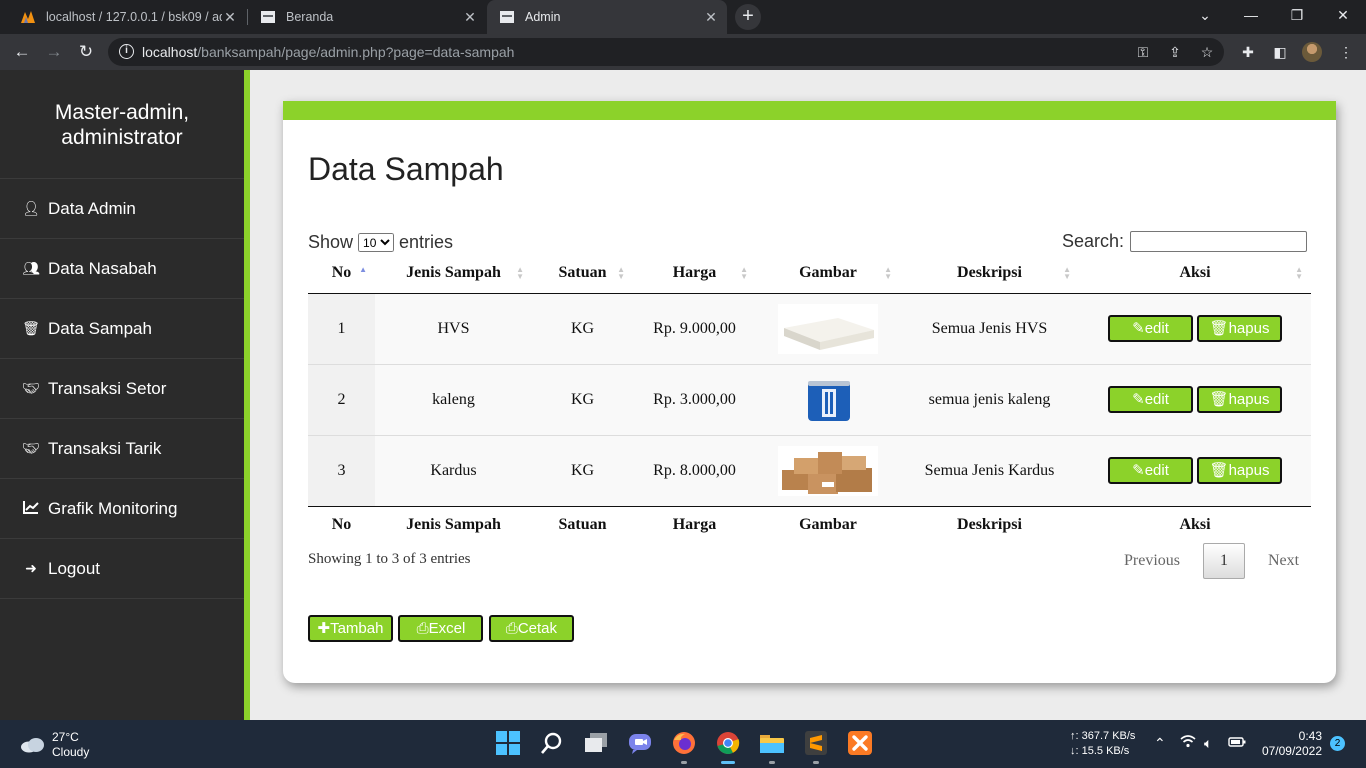 This screenshot has width=1366, height=768. I want to click on sidebar-item-data-admin: 👤︎ Data Admin, so click(122, 209).